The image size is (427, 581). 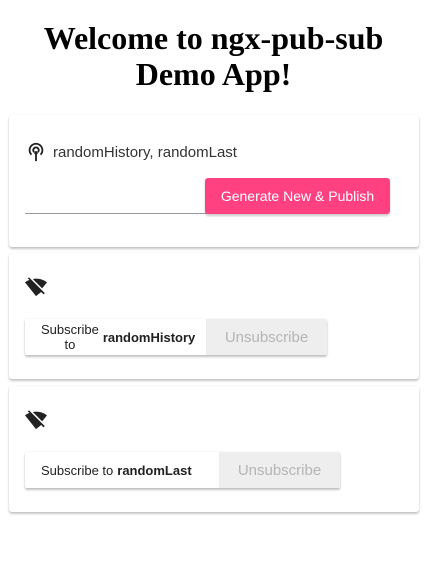 What do you see at coordinates (213, 56) in the screenshot?
I see `page-title: Welcome to ngx-pub-sub Demo App!` at bounding box center [213, 56].